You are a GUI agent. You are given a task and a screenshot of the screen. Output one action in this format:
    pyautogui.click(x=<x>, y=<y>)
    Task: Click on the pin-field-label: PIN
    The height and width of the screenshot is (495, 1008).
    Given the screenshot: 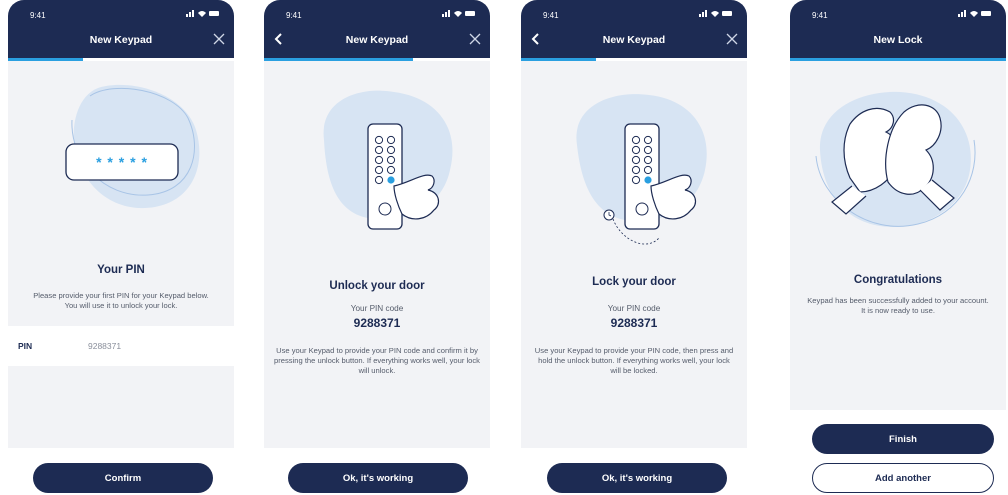 What is the action you would take?
    pyautogui.click(x=25, y=346)
    